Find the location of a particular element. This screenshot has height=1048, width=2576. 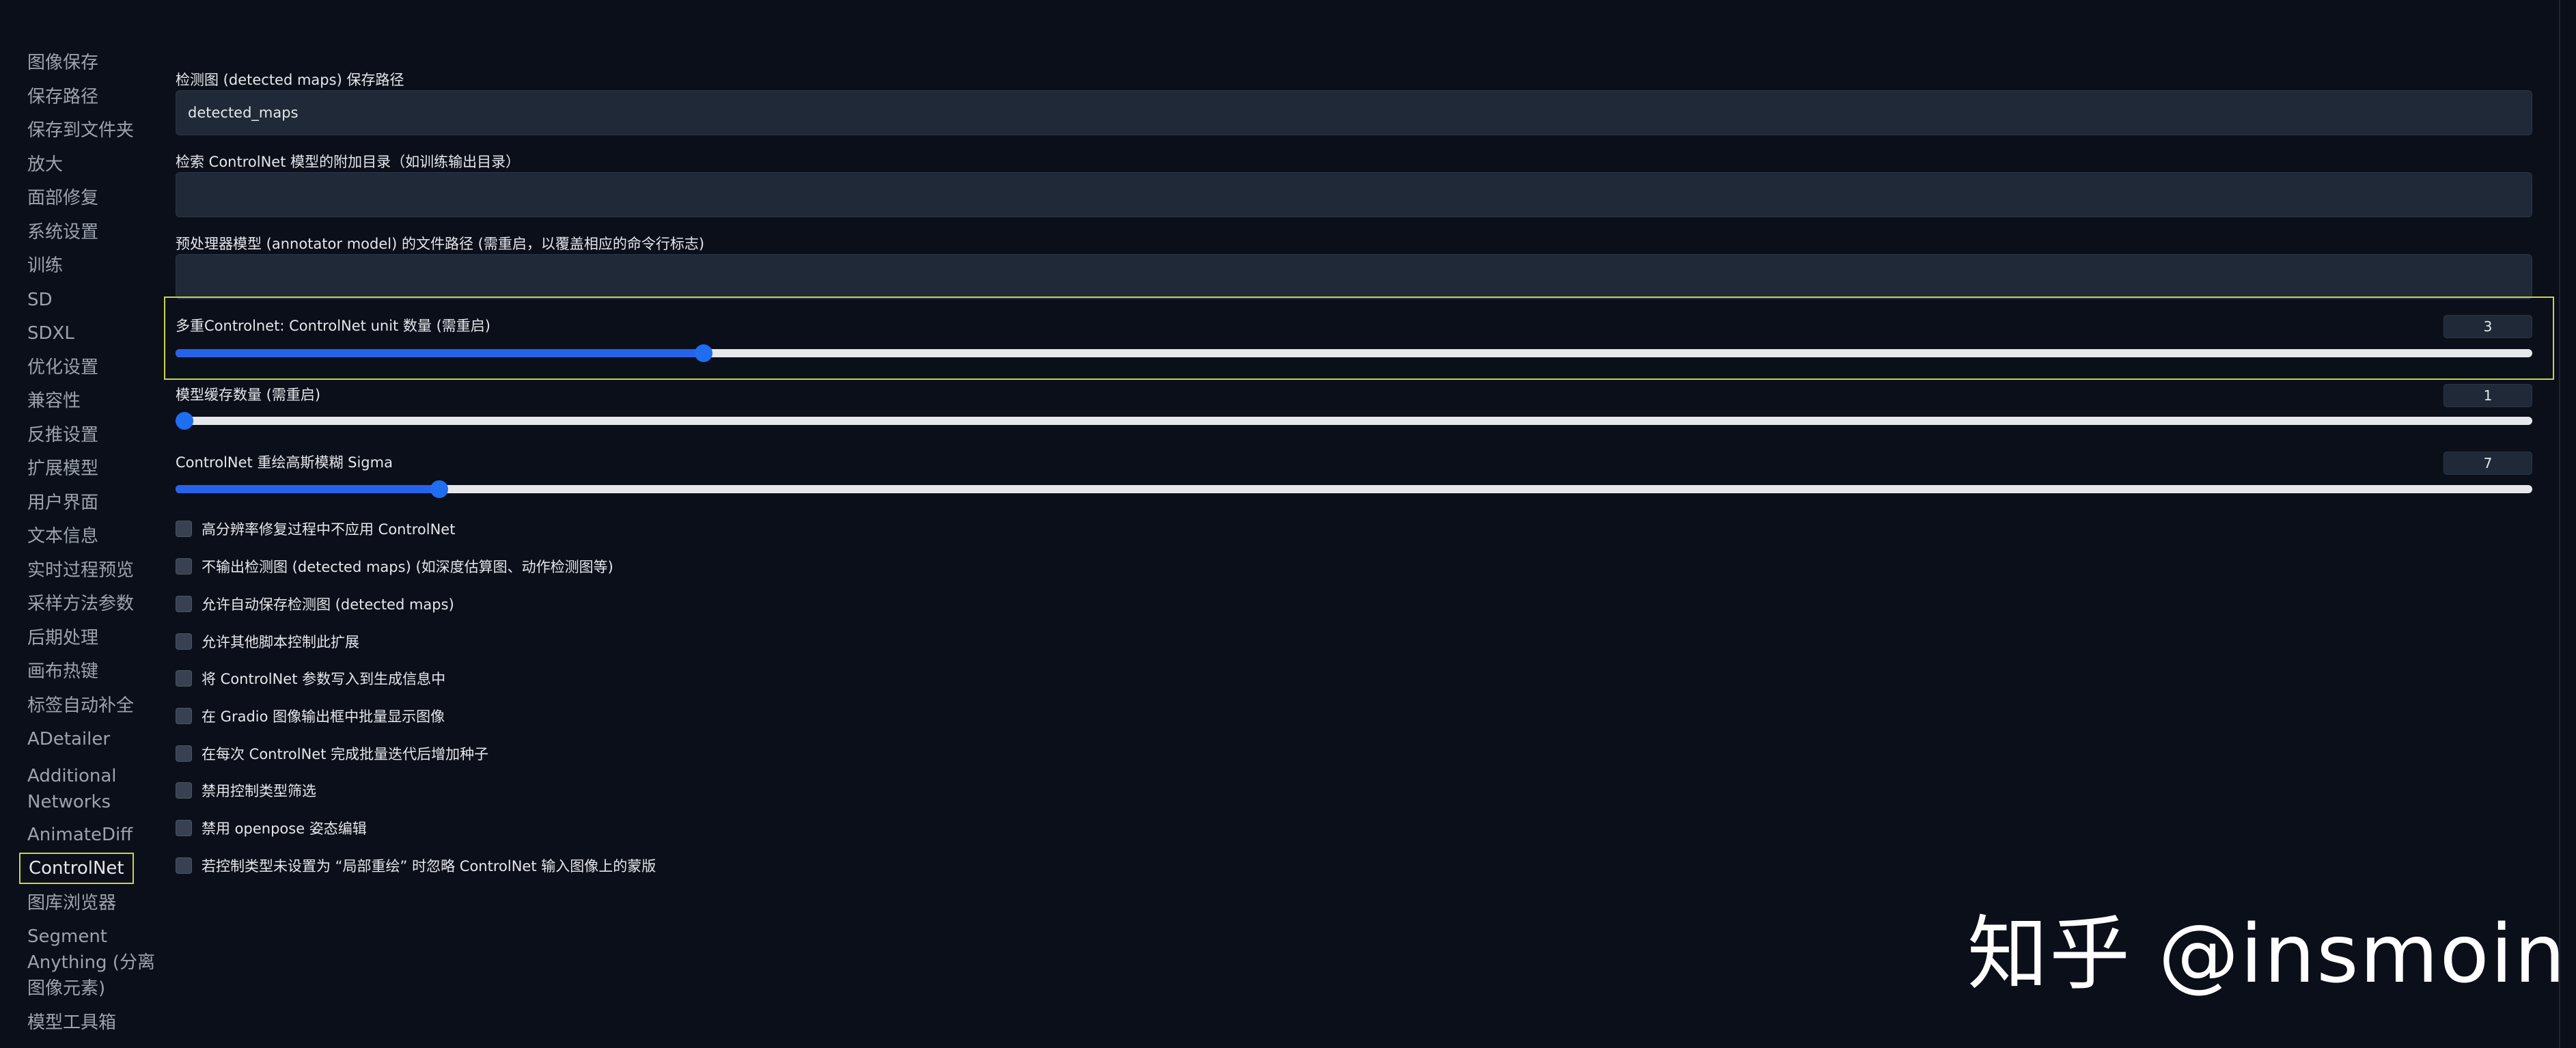

zhihu-watermark: 知乎 @insmoin is located at coordinates (2267, 954).